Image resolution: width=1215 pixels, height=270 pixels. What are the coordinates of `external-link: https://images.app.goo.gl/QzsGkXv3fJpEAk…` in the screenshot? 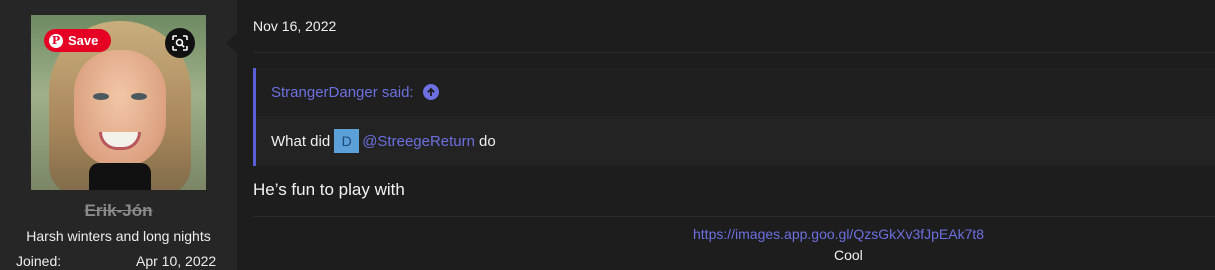 It's located at (838, 234).